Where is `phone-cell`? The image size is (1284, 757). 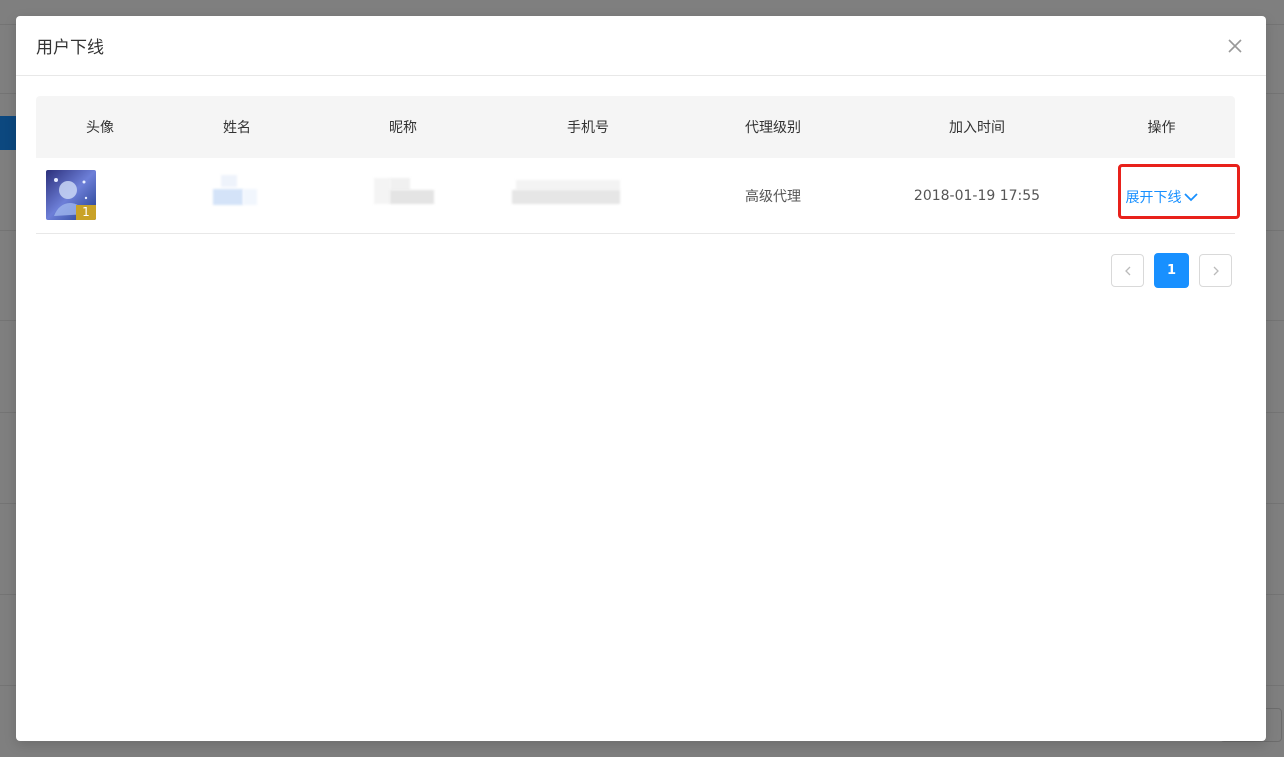 phone-cell is located at coordinates (588, 195).